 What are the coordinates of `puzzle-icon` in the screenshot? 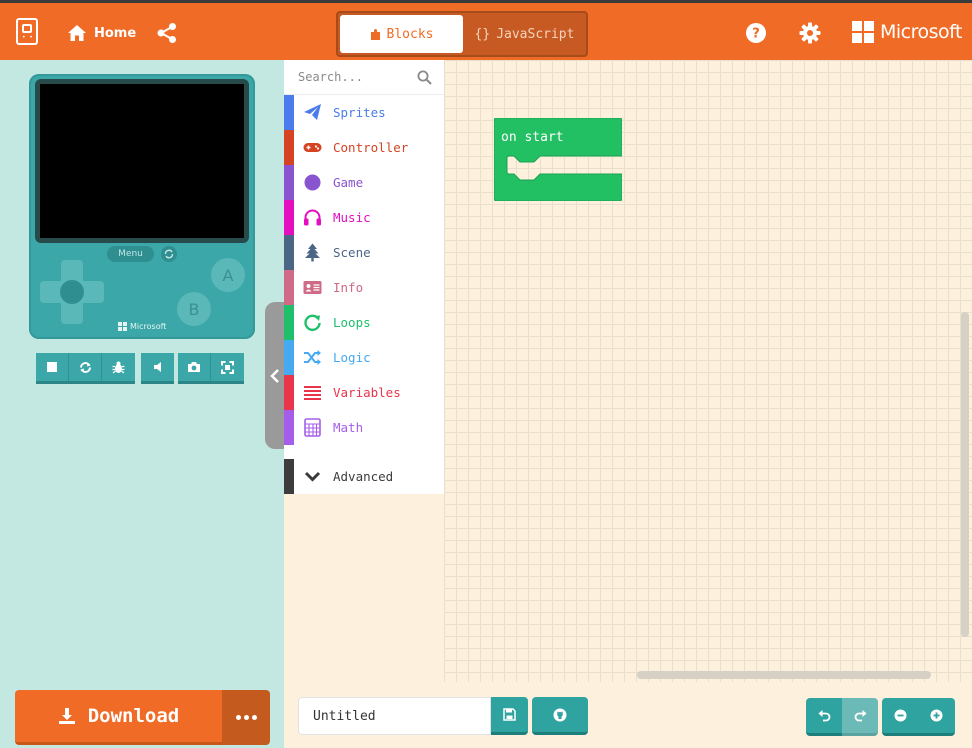 It's located at (375, 34).